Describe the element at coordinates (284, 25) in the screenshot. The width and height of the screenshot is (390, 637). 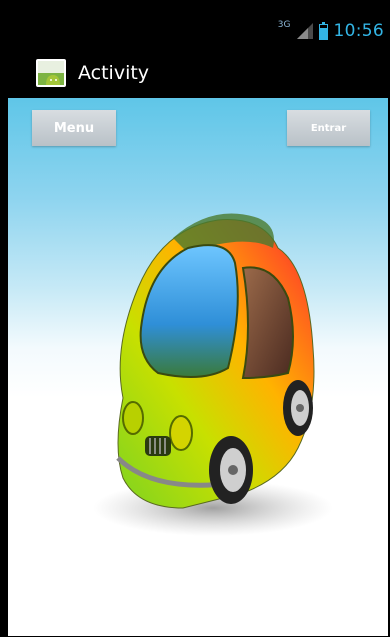
I see `network-type-label: 3G` at that location.